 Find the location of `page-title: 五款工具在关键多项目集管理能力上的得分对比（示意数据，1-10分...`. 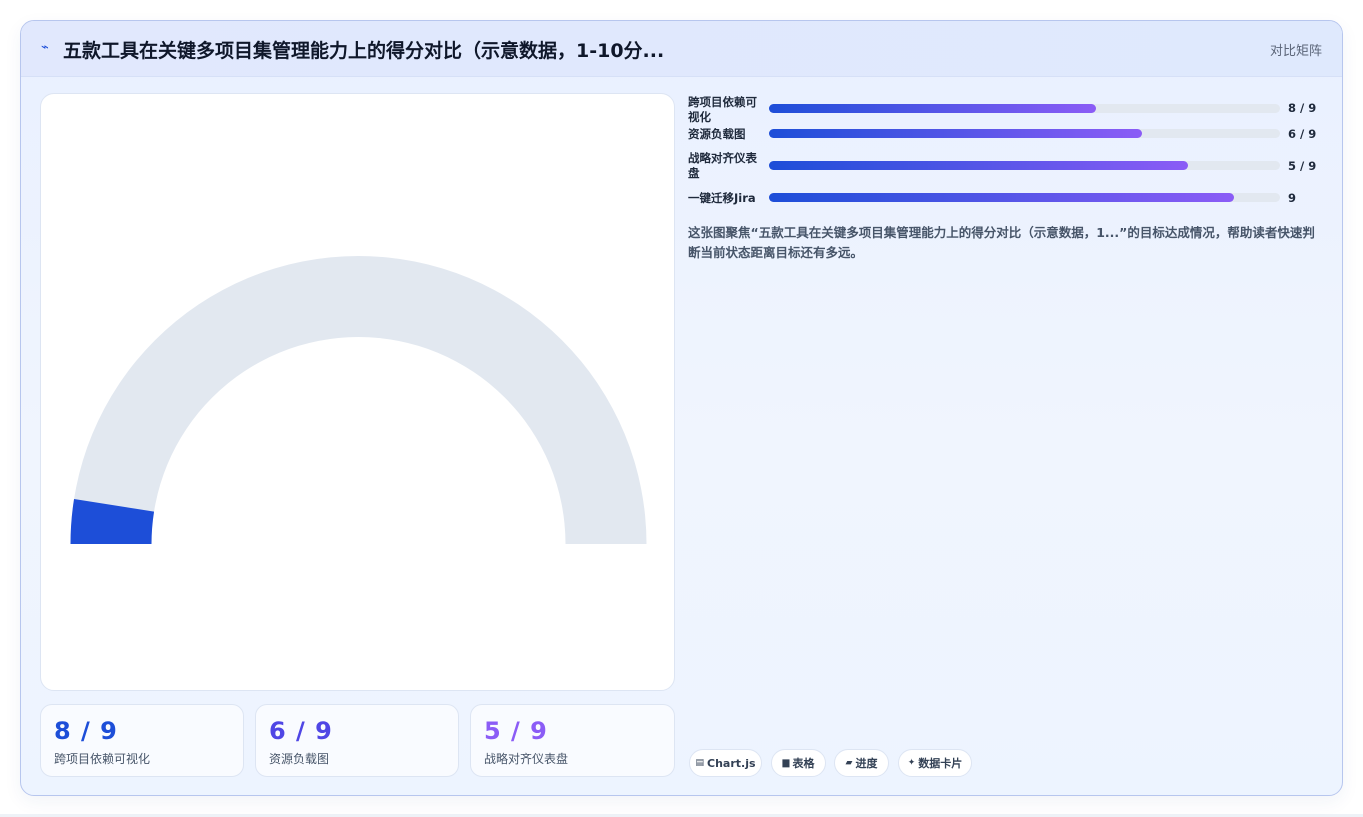

page-title: 五款工具在关键多项目集管理能力上的得分对比（示意数据，1-10分... is located at coordinates (364, 51).